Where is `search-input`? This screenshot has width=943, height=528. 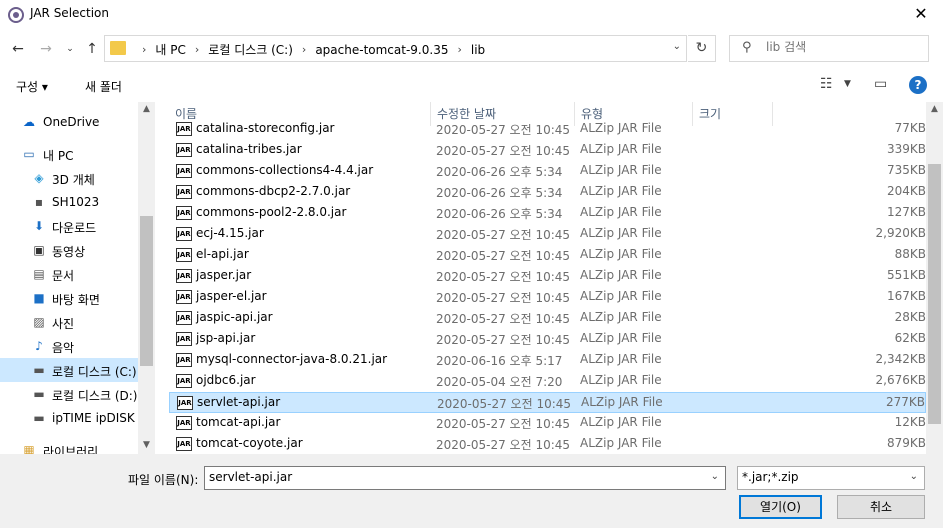
search-input is located at coordinates (841, 47).